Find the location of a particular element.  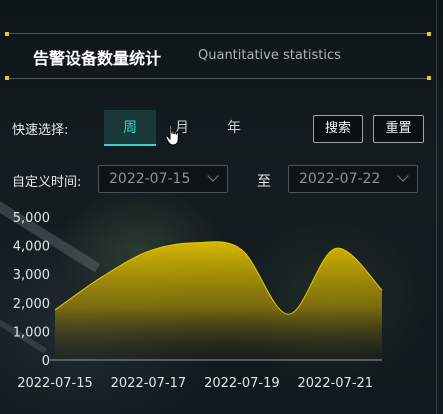

y-tick-label: 2,000 is located at coordinates (31, 304).